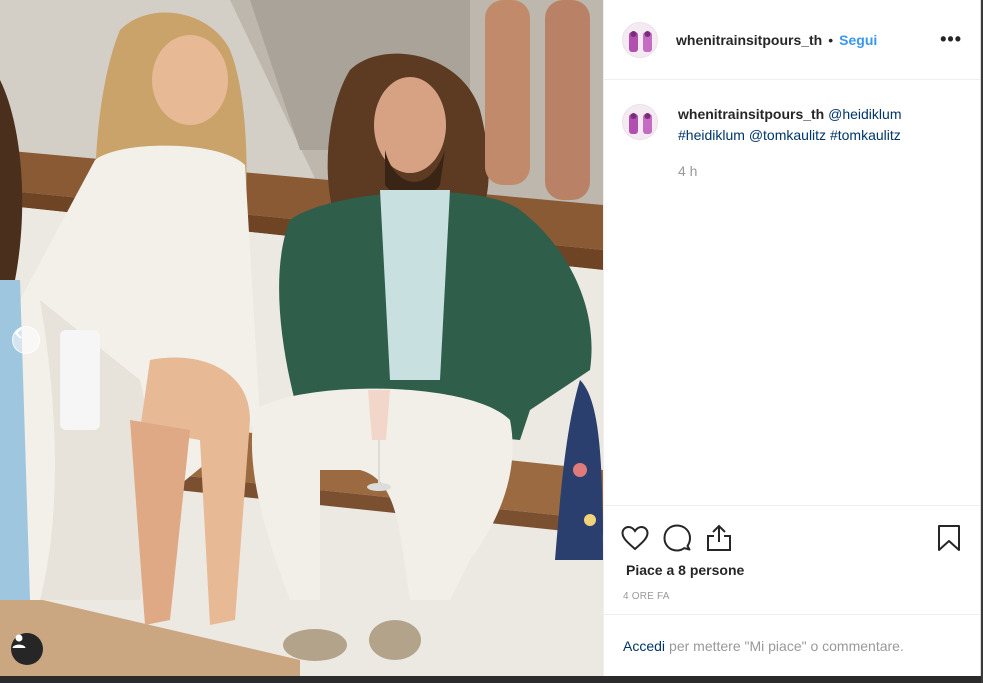  I want to click on comment-icon, so click(677, 538).